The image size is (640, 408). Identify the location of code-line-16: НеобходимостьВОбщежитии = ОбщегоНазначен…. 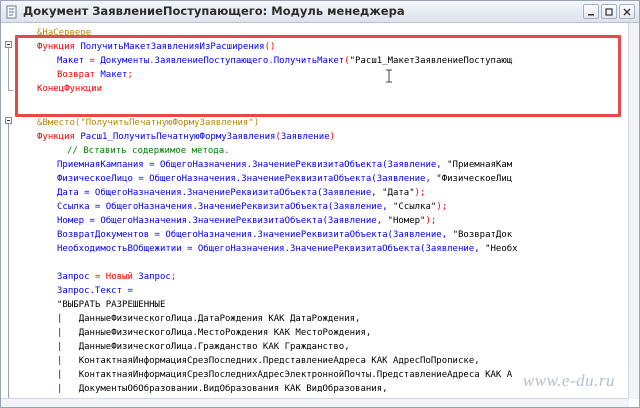
(287, 249).